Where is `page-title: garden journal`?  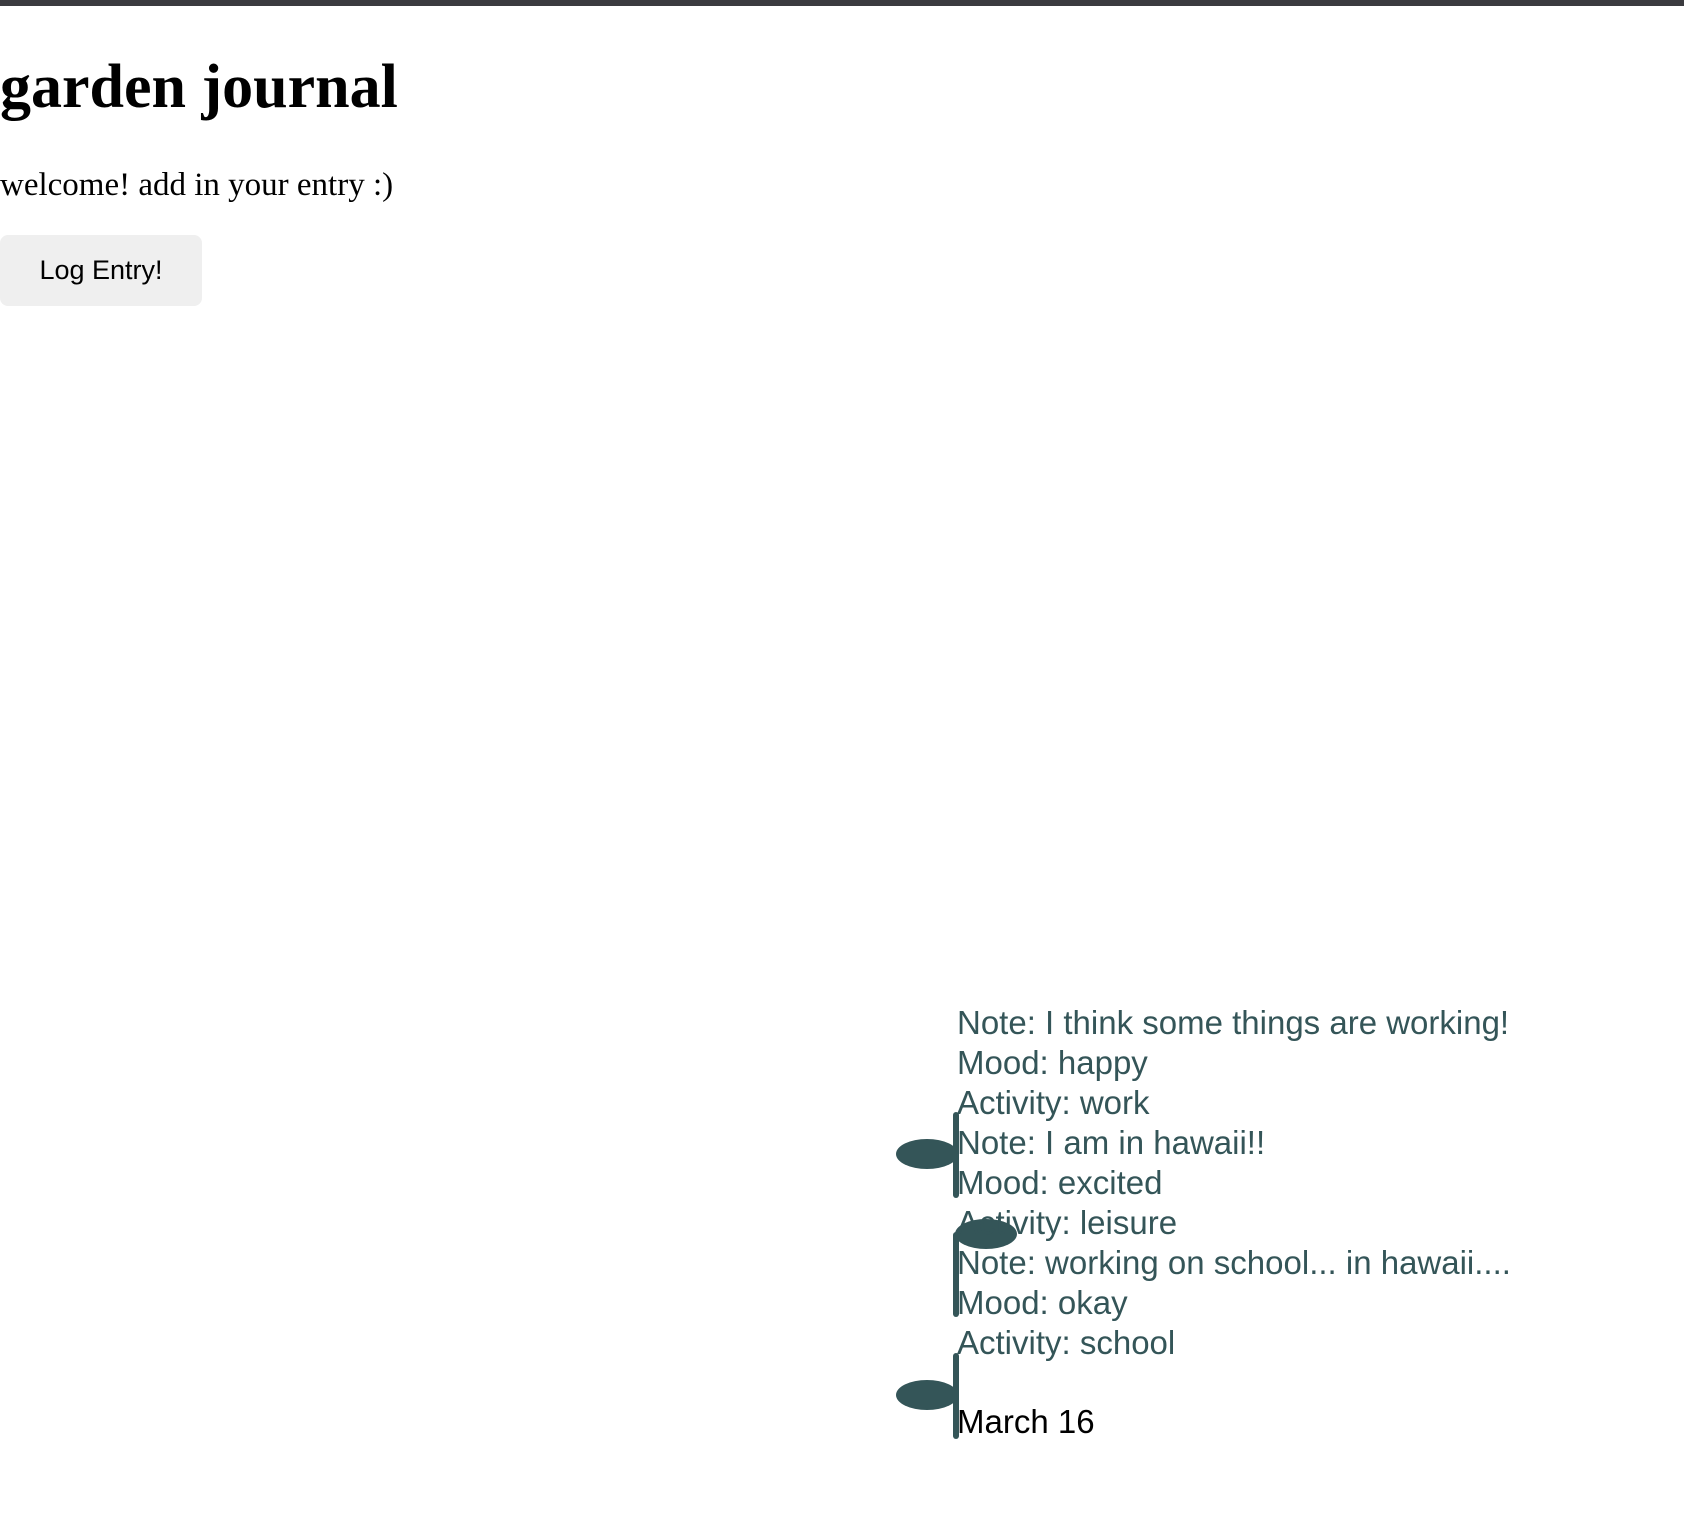
page-title: garden journal is located at coordinates (199, 87).